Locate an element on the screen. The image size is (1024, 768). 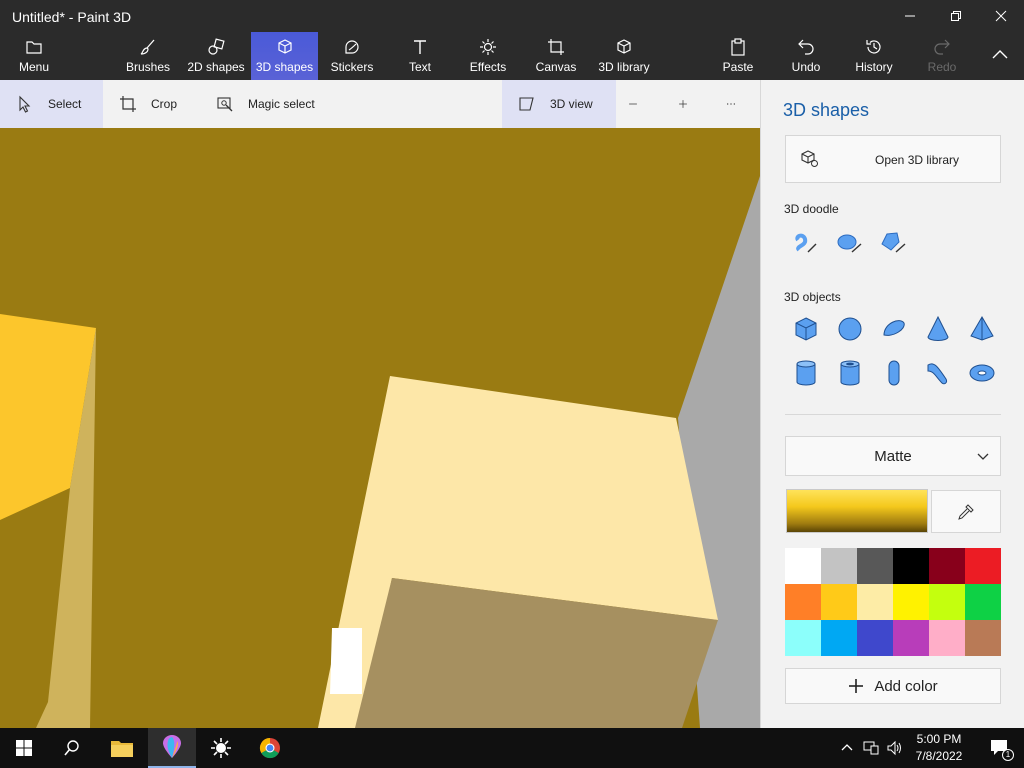
capsule-shape-button is located at coordinates (894, 373).